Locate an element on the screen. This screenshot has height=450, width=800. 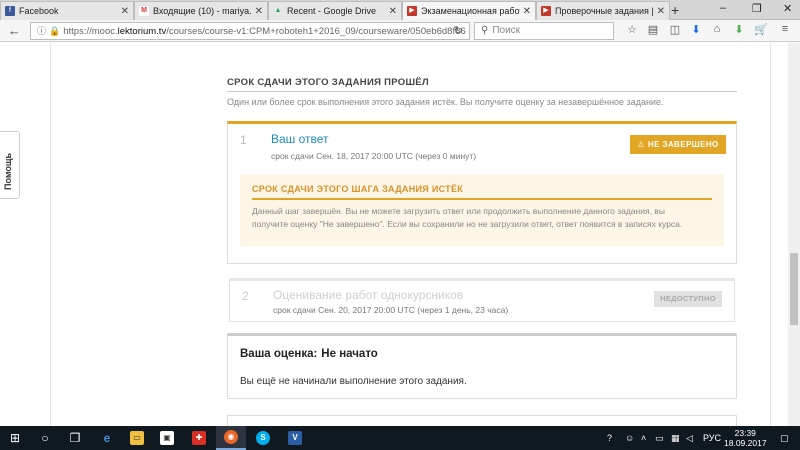
pocket-icon: ◫ is located at coordinates (675, 29).